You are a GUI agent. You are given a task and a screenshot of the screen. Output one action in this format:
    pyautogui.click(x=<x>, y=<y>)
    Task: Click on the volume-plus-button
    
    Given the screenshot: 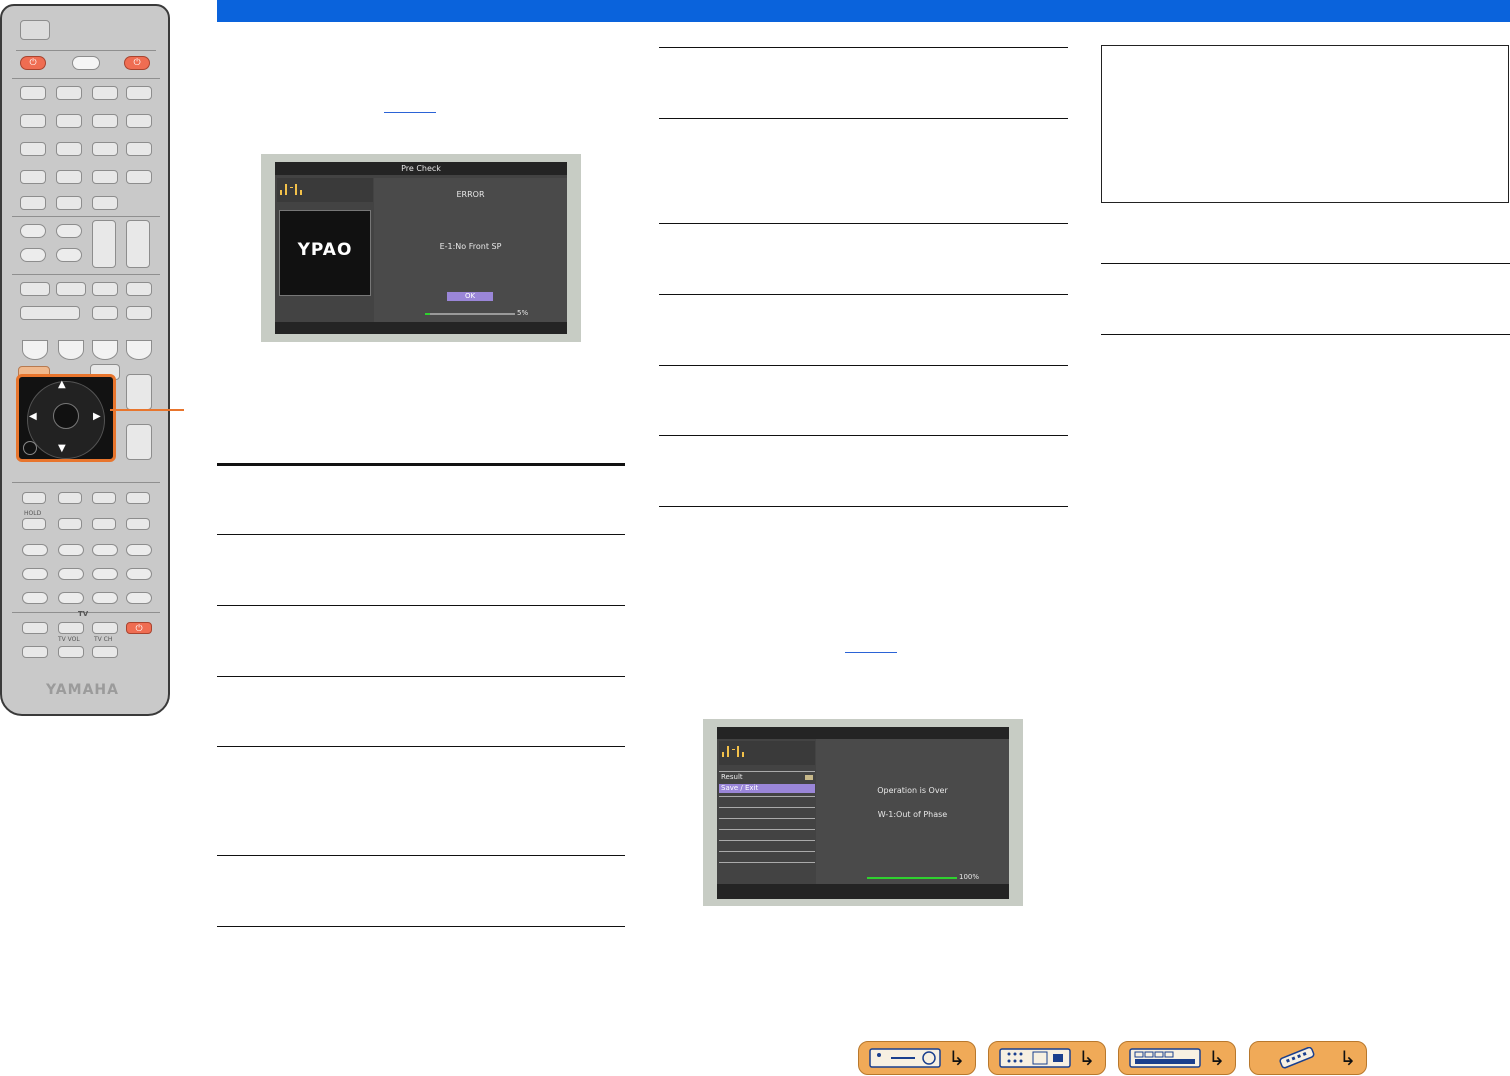 What is the action you would take?
    pyautogui.click(x=139, y=392)
    